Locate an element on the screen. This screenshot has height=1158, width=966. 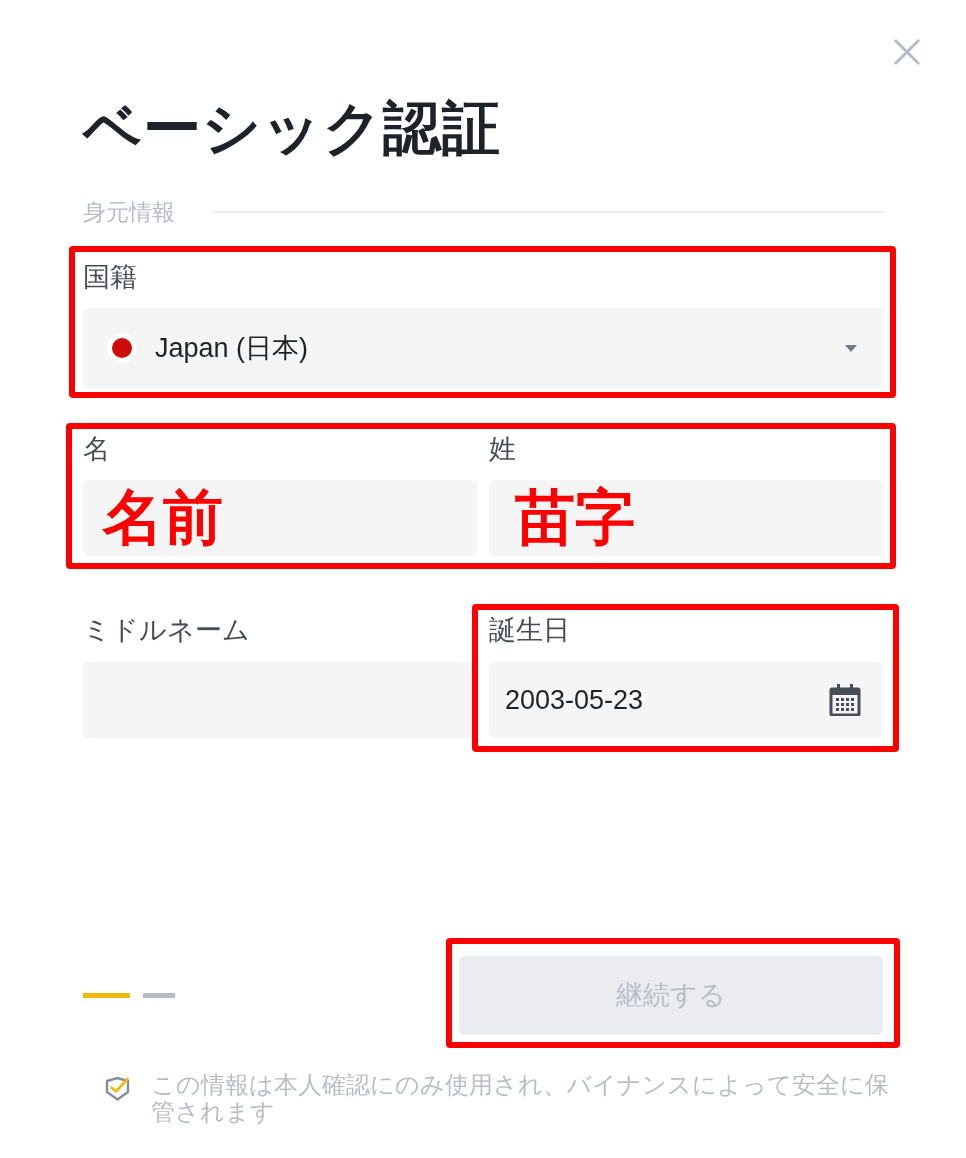
field-label: 誕生日 is located at coordinates (530, 630).